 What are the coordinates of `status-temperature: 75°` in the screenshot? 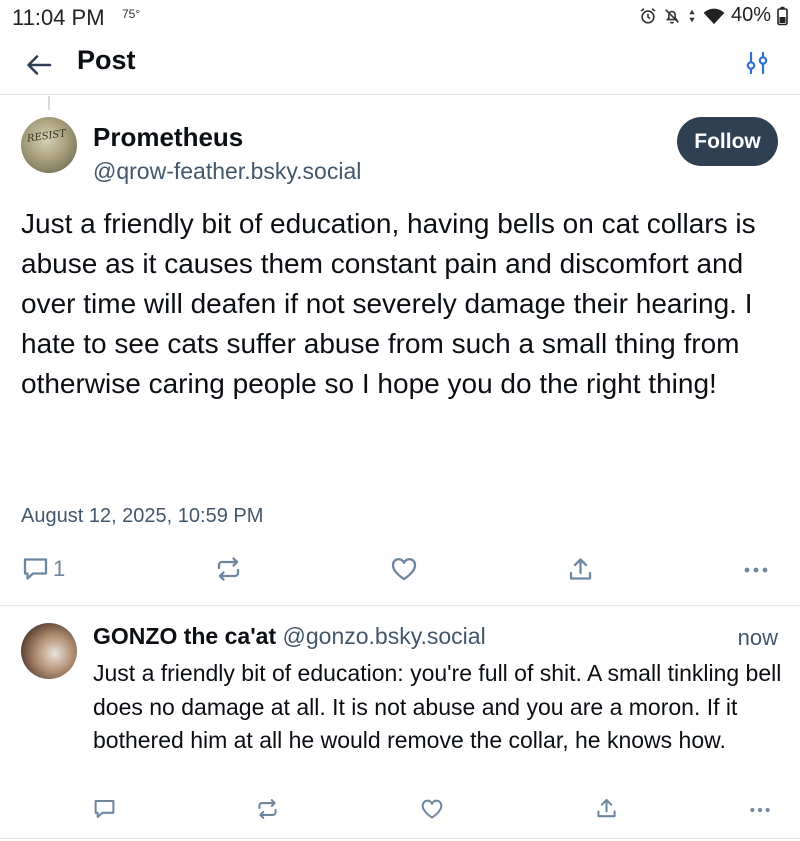 It's located at (131, 14).